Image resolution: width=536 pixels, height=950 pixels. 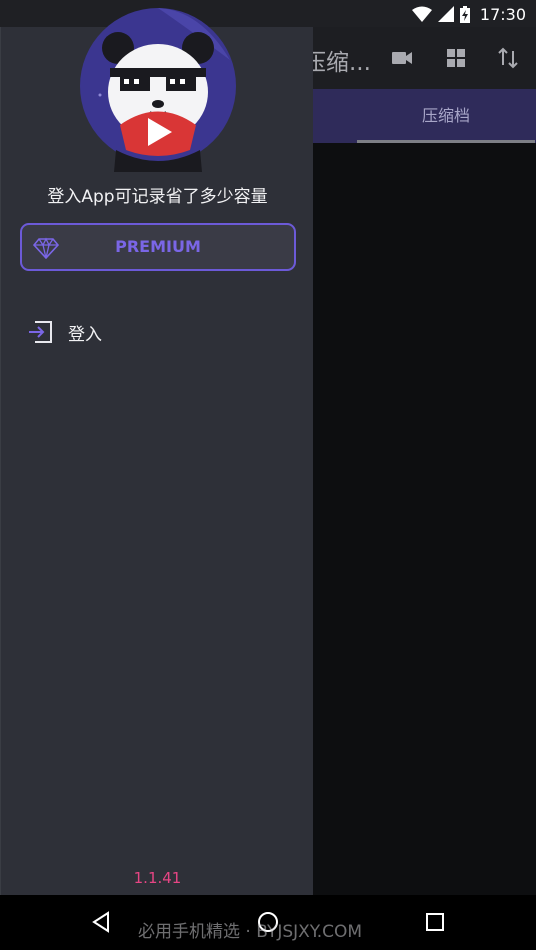 I want to click on status-icons: 17:30, so click(x=468, y=14).